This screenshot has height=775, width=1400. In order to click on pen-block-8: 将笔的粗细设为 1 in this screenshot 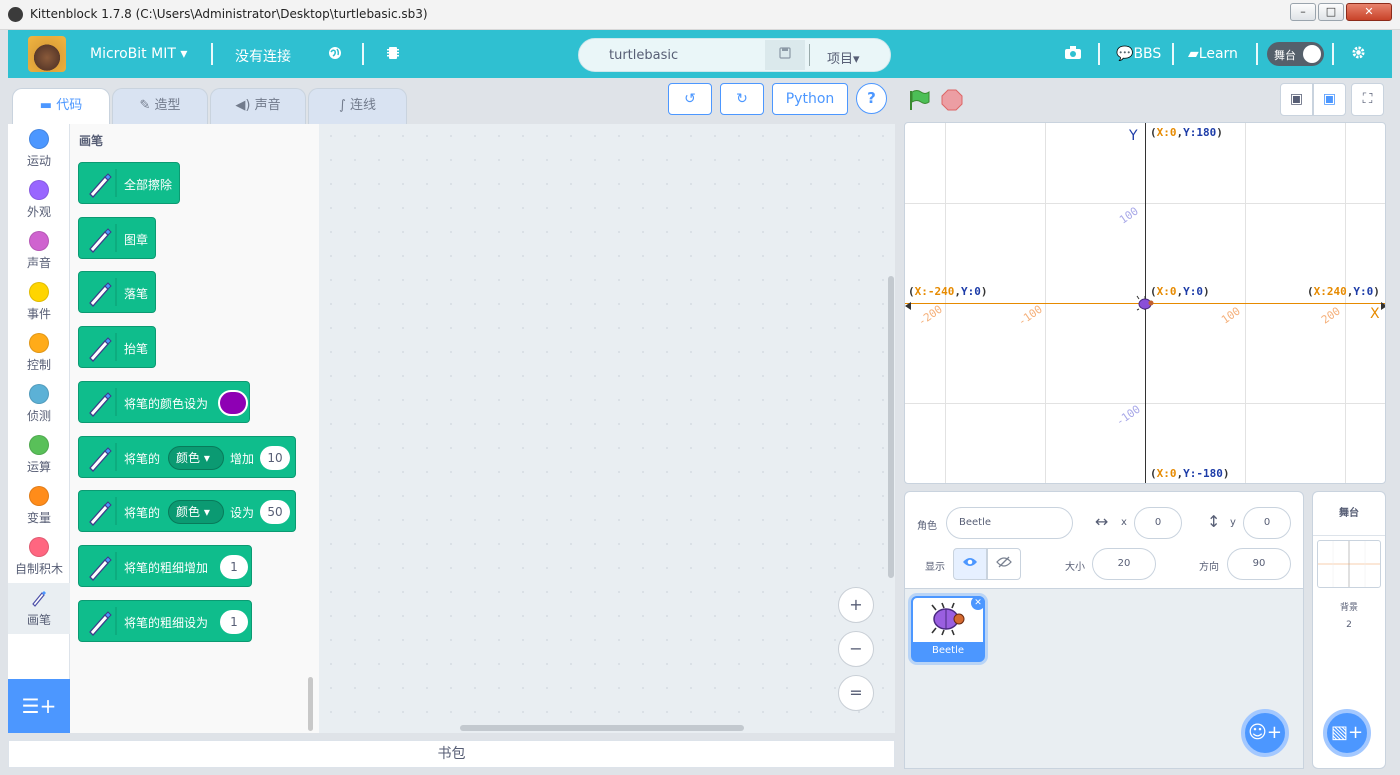, I will do `click(165, 620)`.